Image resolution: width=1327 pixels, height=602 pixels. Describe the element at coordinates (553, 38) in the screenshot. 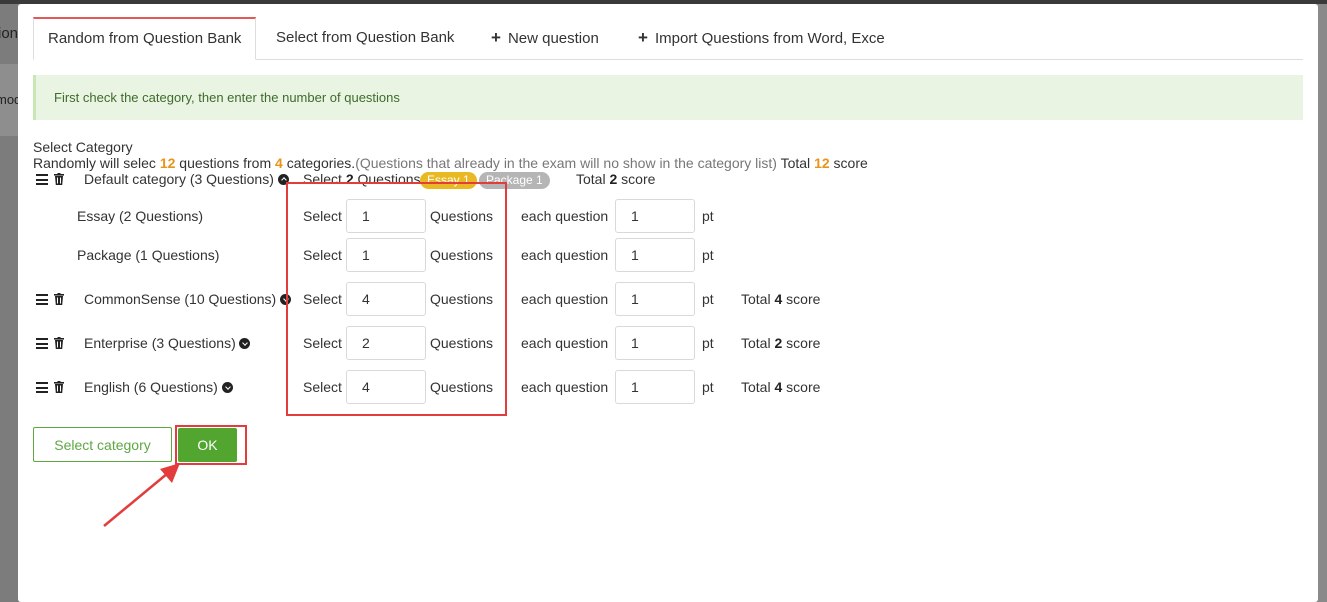

I see `tab-label: New question` at that location.